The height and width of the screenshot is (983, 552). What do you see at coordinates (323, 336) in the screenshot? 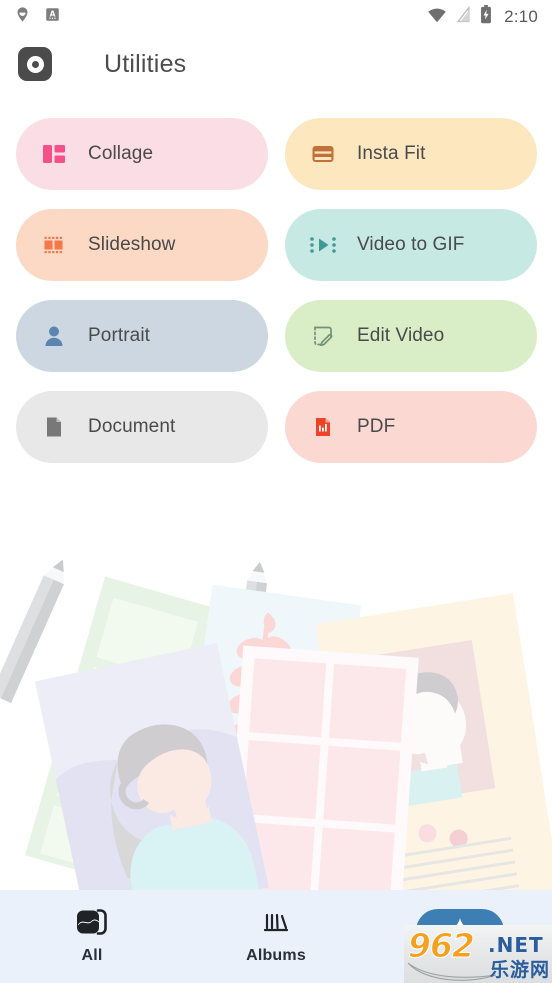
I see `edit-video-icon` at bounding box center [323, 336].